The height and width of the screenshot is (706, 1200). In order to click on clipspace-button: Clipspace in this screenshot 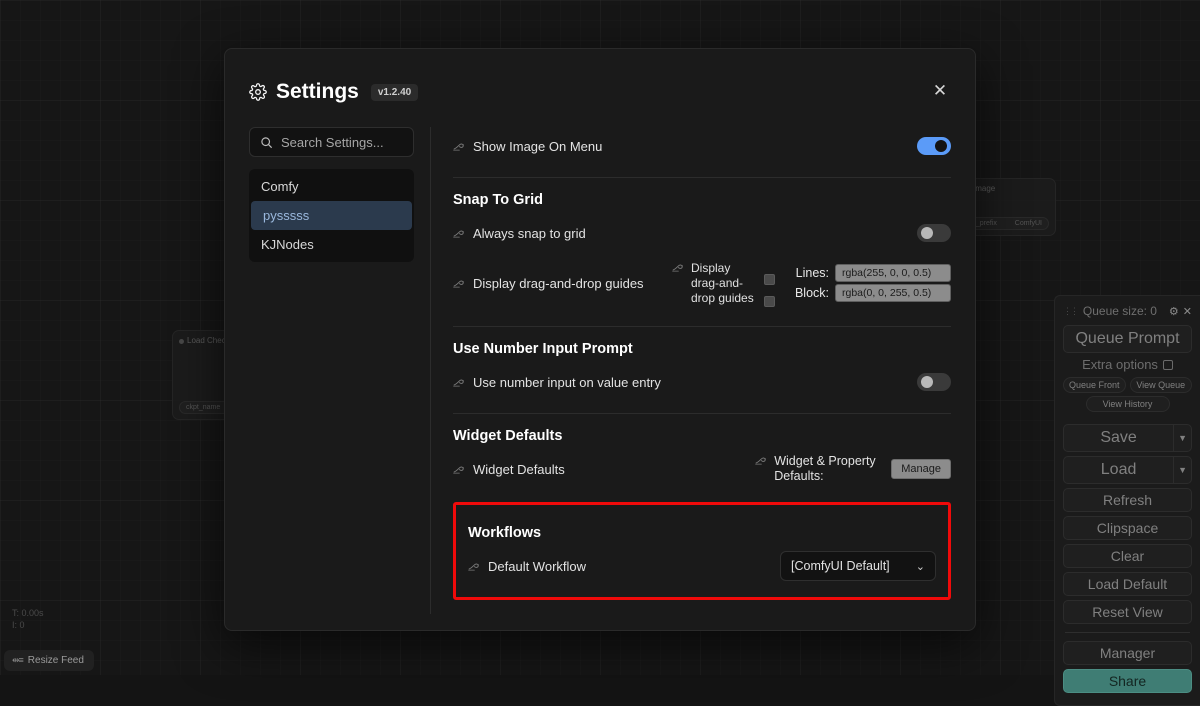, I will do `click(1127, 528)`.